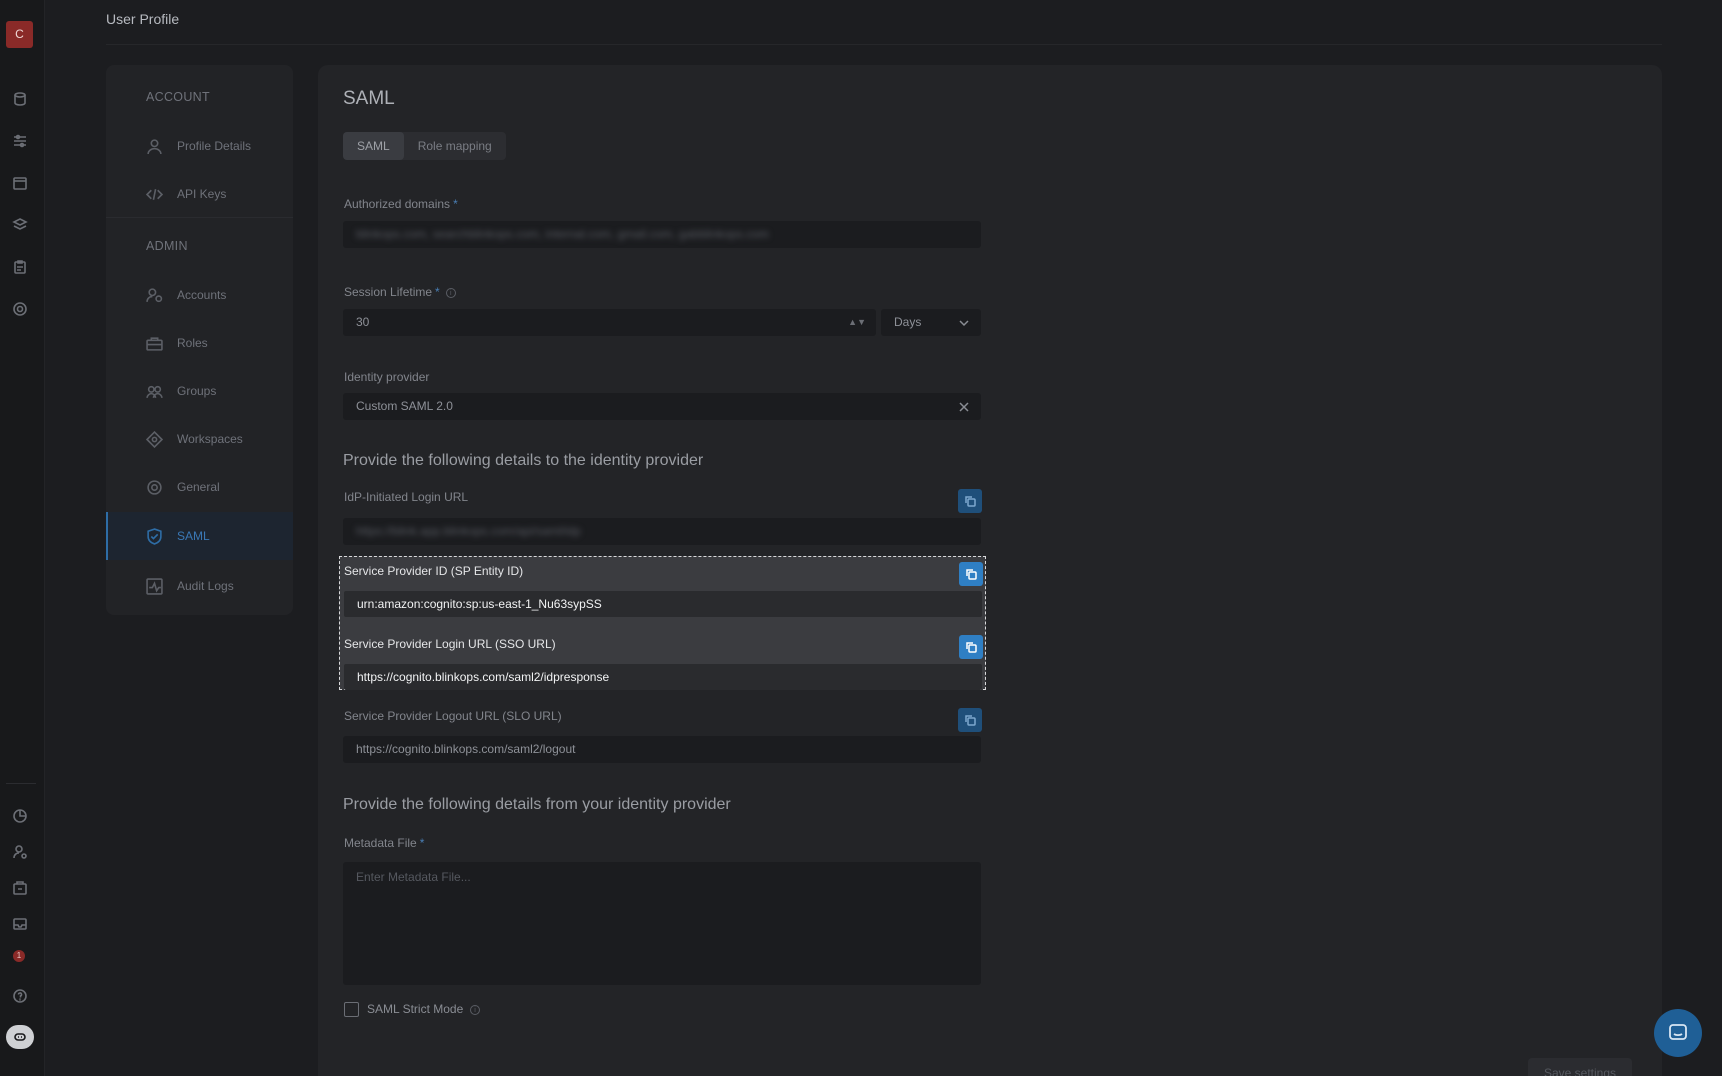 The image size is (1722, 1076). What do you see at coordinates (20, 816) in the screenshot?
I see `chart-pie-icon` at bounding box center [20, 816].